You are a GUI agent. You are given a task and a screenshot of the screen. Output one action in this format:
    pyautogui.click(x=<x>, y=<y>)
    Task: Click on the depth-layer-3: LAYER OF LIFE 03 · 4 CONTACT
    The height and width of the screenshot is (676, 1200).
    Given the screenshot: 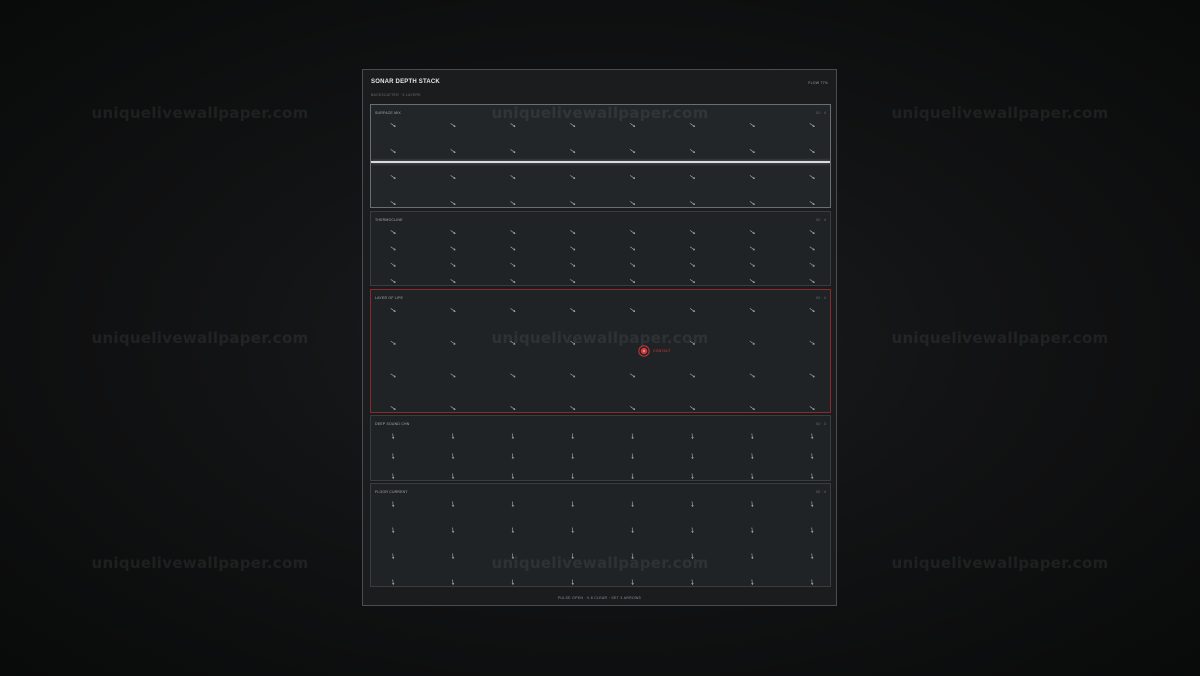 What is the action you would take?
    pyautogui.click(x=600, y=351)
    